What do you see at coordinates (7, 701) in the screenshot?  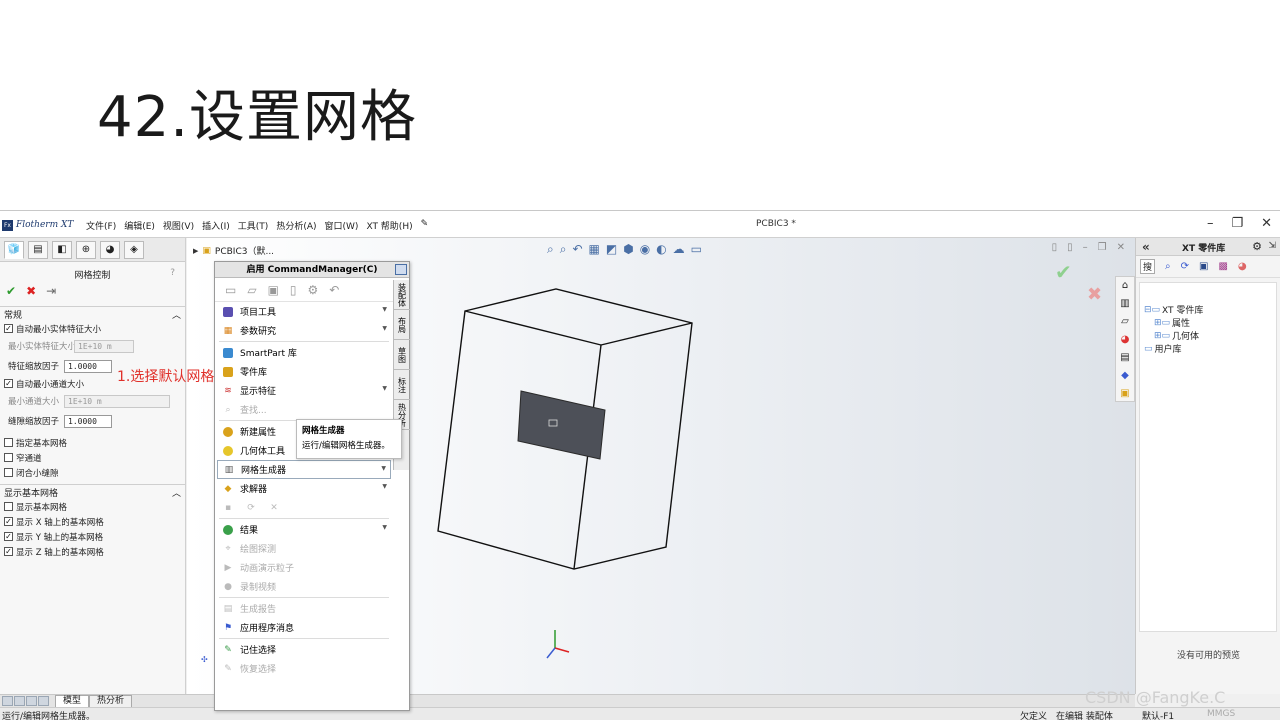 I see `first-tab-icon` at bounding box center [7, 701].